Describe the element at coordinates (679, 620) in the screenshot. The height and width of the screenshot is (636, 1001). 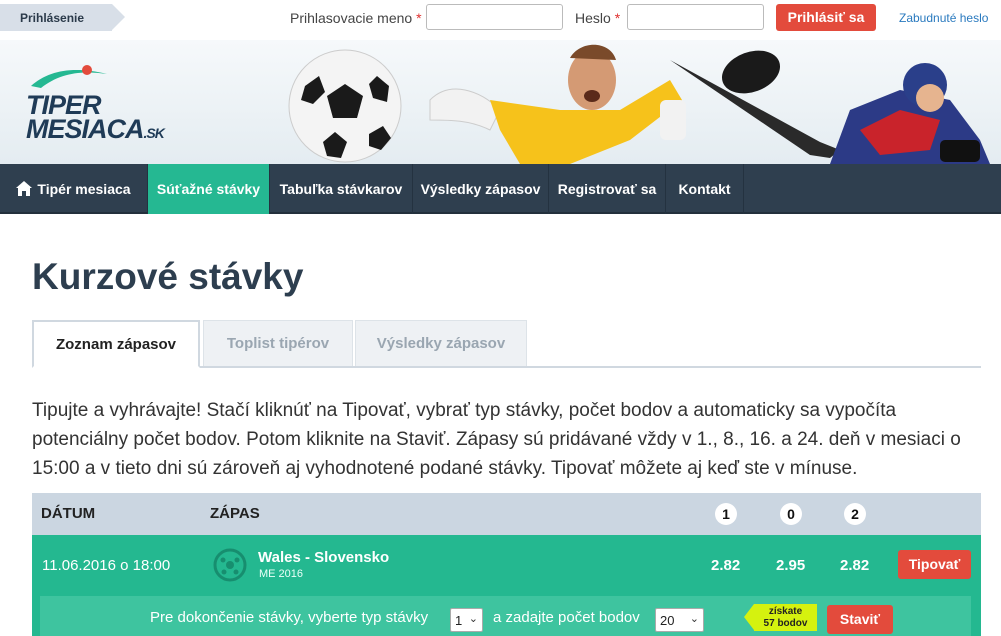
I see `points-select: 20 ⌄` at that location.